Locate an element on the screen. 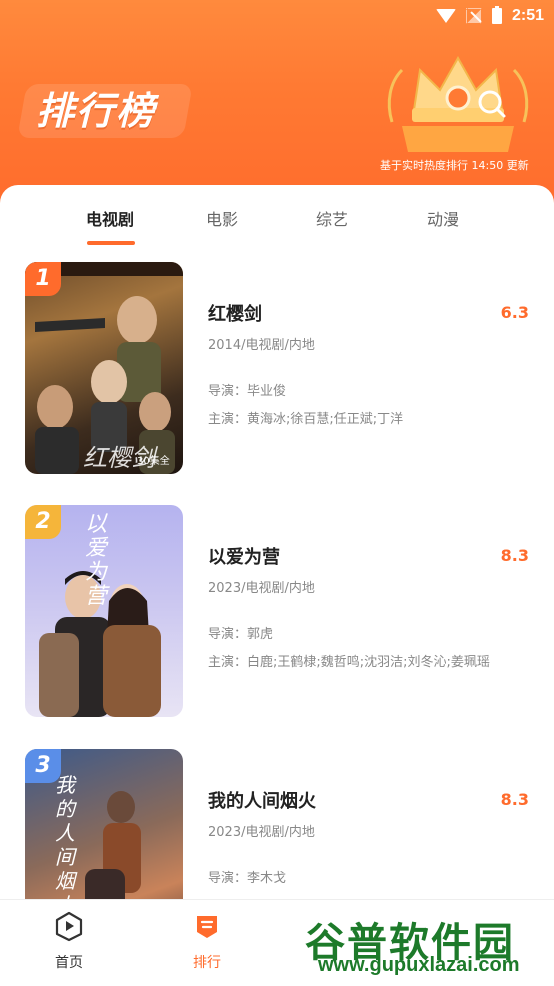 The height and width of the screenshot is (986, 554). item-director: 导演：郭虎 is located at coordinates (241, 634).